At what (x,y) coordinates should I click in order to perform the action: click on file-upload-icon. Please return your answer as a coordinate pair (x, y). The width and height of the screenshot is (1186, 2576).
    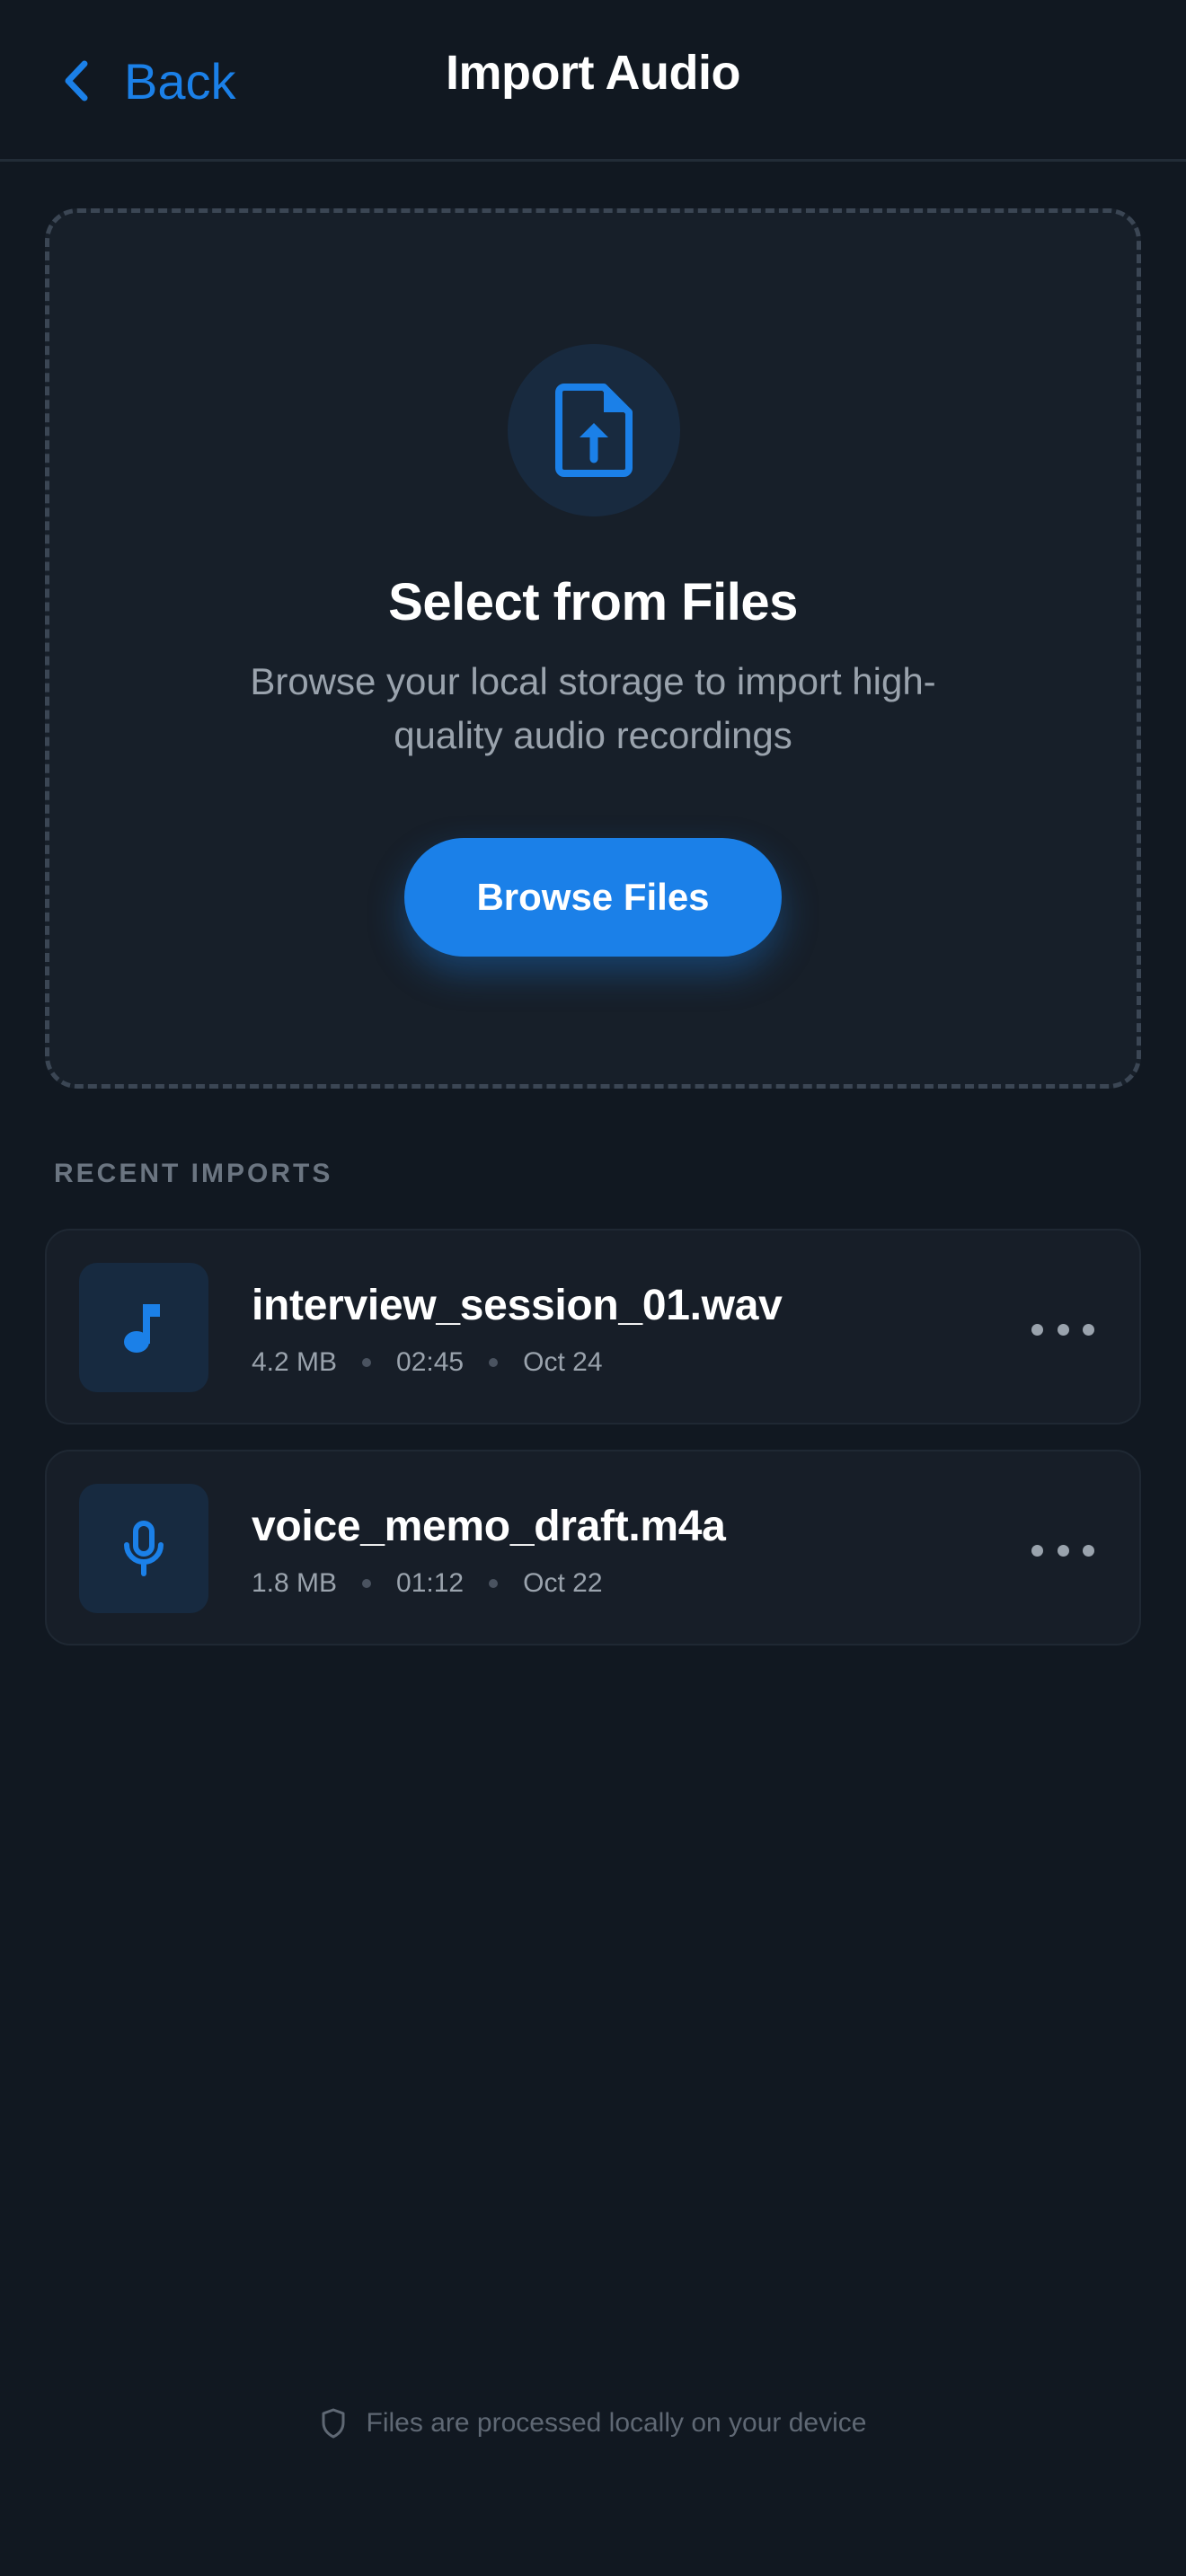
    Looking at the image, I should click on (594, 430).